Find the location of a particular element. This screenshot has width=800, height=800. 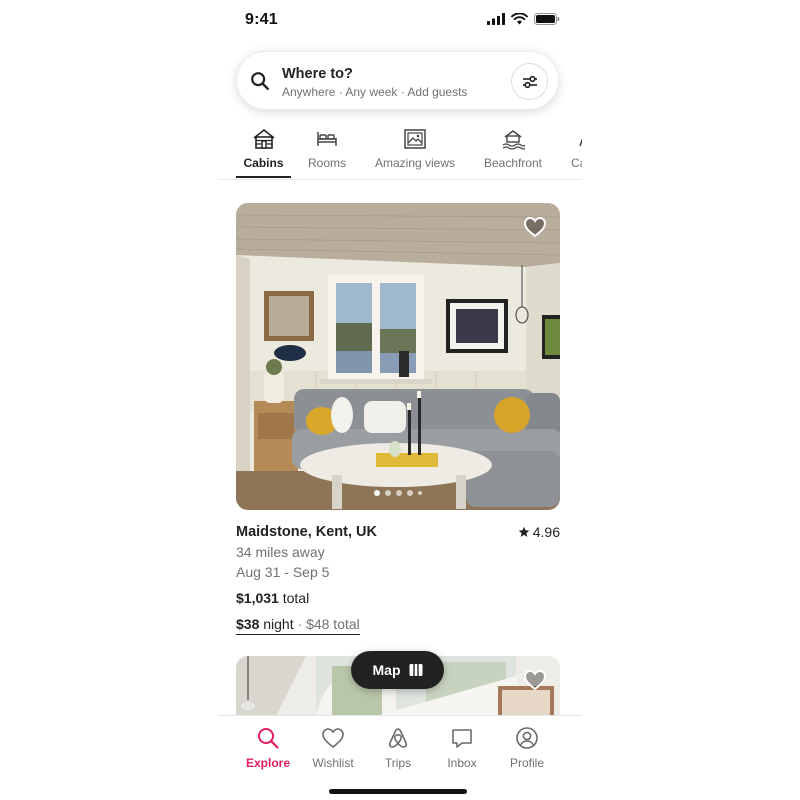

listing-location: Maidstone, Kent, UK is located at coordinates (306, 532).